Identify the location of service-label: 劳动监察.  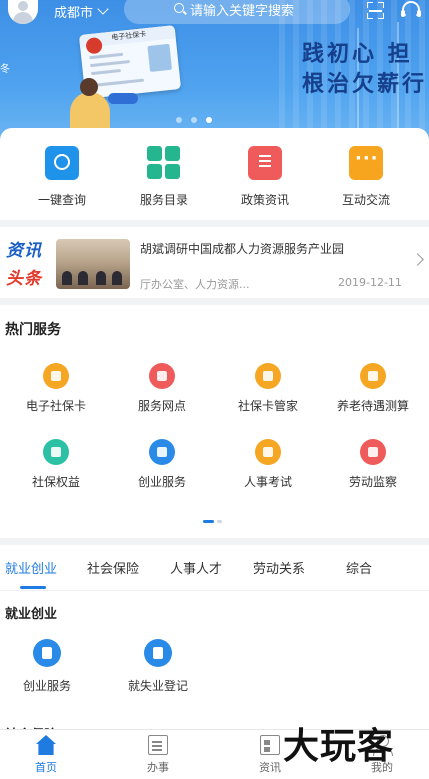
(372, 482).